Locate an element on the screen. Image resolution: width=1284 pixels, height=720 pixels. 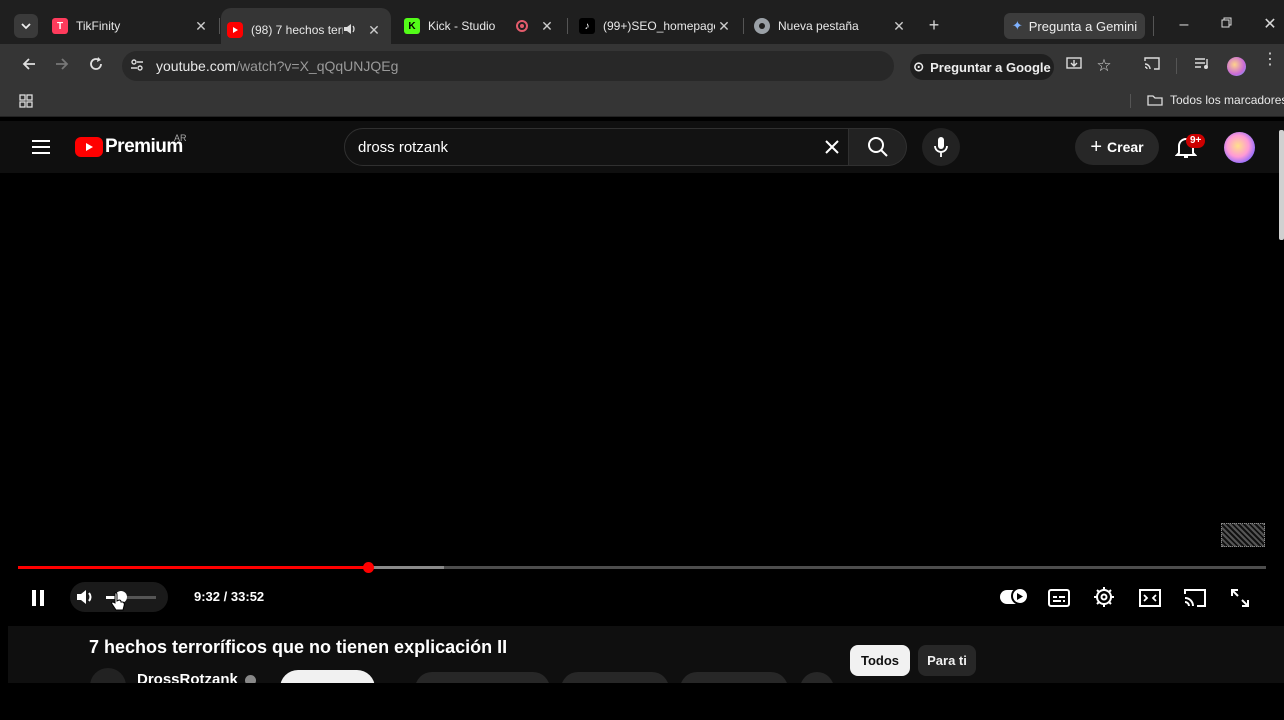
progress-played is located at coordinates (193, 567).